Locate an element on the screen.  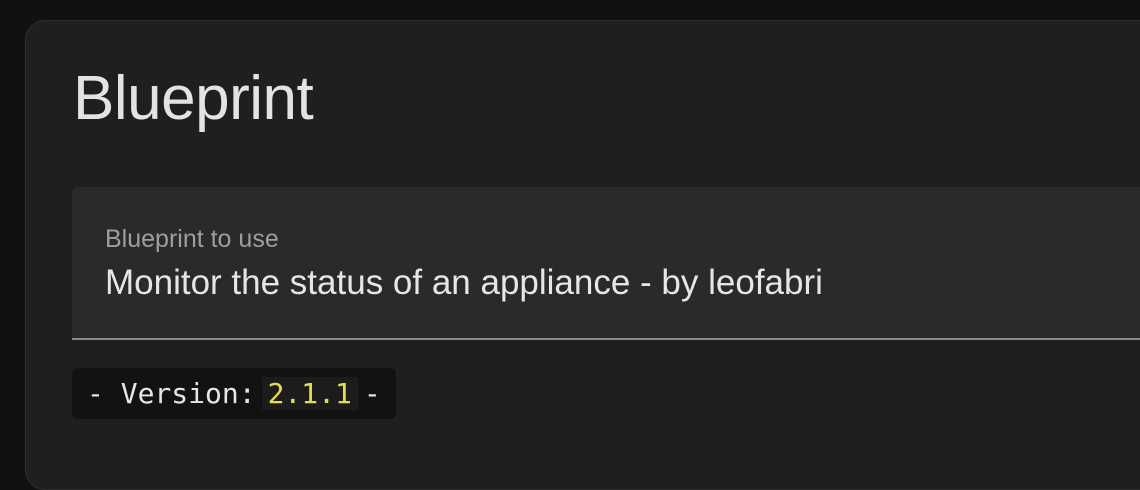
card-title: Blueprint is located at coordinates (193, 98).